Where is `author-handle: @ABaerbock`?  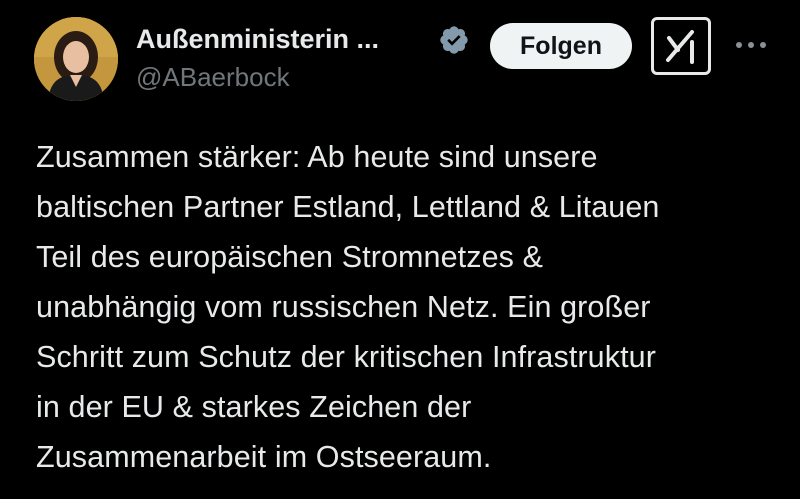 author-handle: @ABaerbock is located at coordinates (257, 77).